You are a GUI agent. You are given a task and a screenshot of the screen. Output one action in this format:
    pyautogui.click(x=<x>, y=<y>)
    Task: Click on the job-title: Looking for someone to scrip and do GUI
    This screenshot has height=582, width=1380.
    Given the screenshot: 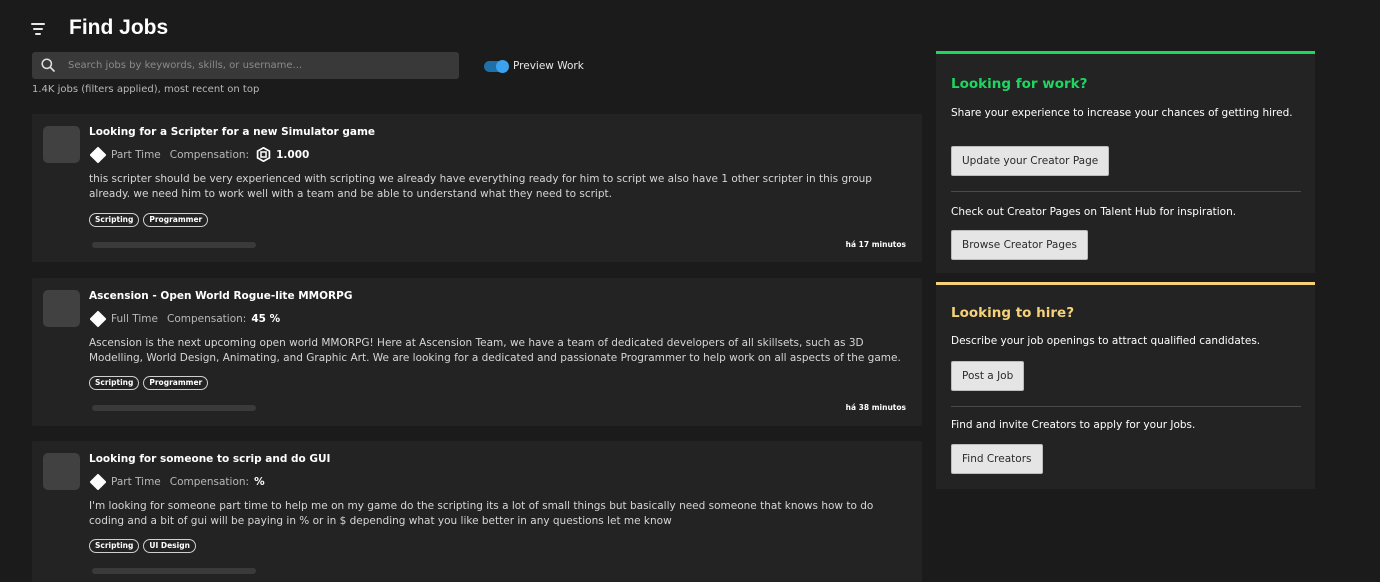 What is the action you would take?
    pyautogui.click(x=209, y=459)
    